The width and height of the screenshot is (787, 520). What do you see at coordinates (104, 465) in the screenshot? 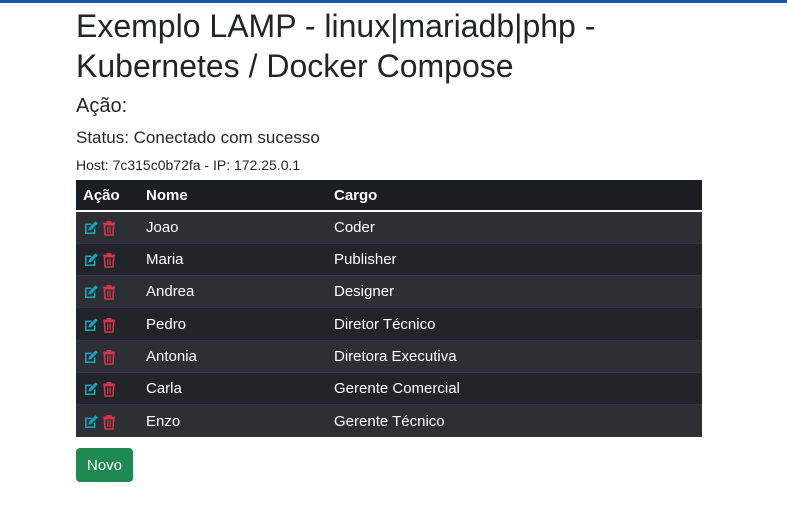
I see `new-button: Novo` at bounding box center [104, 465].